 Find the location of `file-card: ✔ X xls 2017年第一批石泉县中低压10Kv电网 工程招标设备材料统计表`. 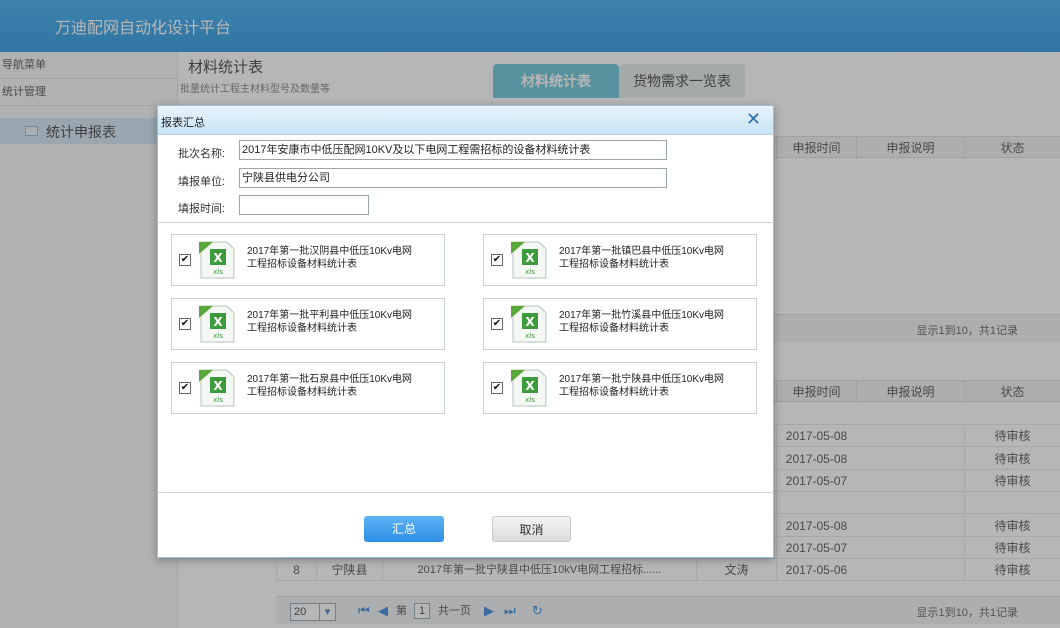

file-card: ✔ X xls 2017年第一批石泉县中低压10Kv电网 工程招标设备材料统计表 is located at coordinates (308, 388).